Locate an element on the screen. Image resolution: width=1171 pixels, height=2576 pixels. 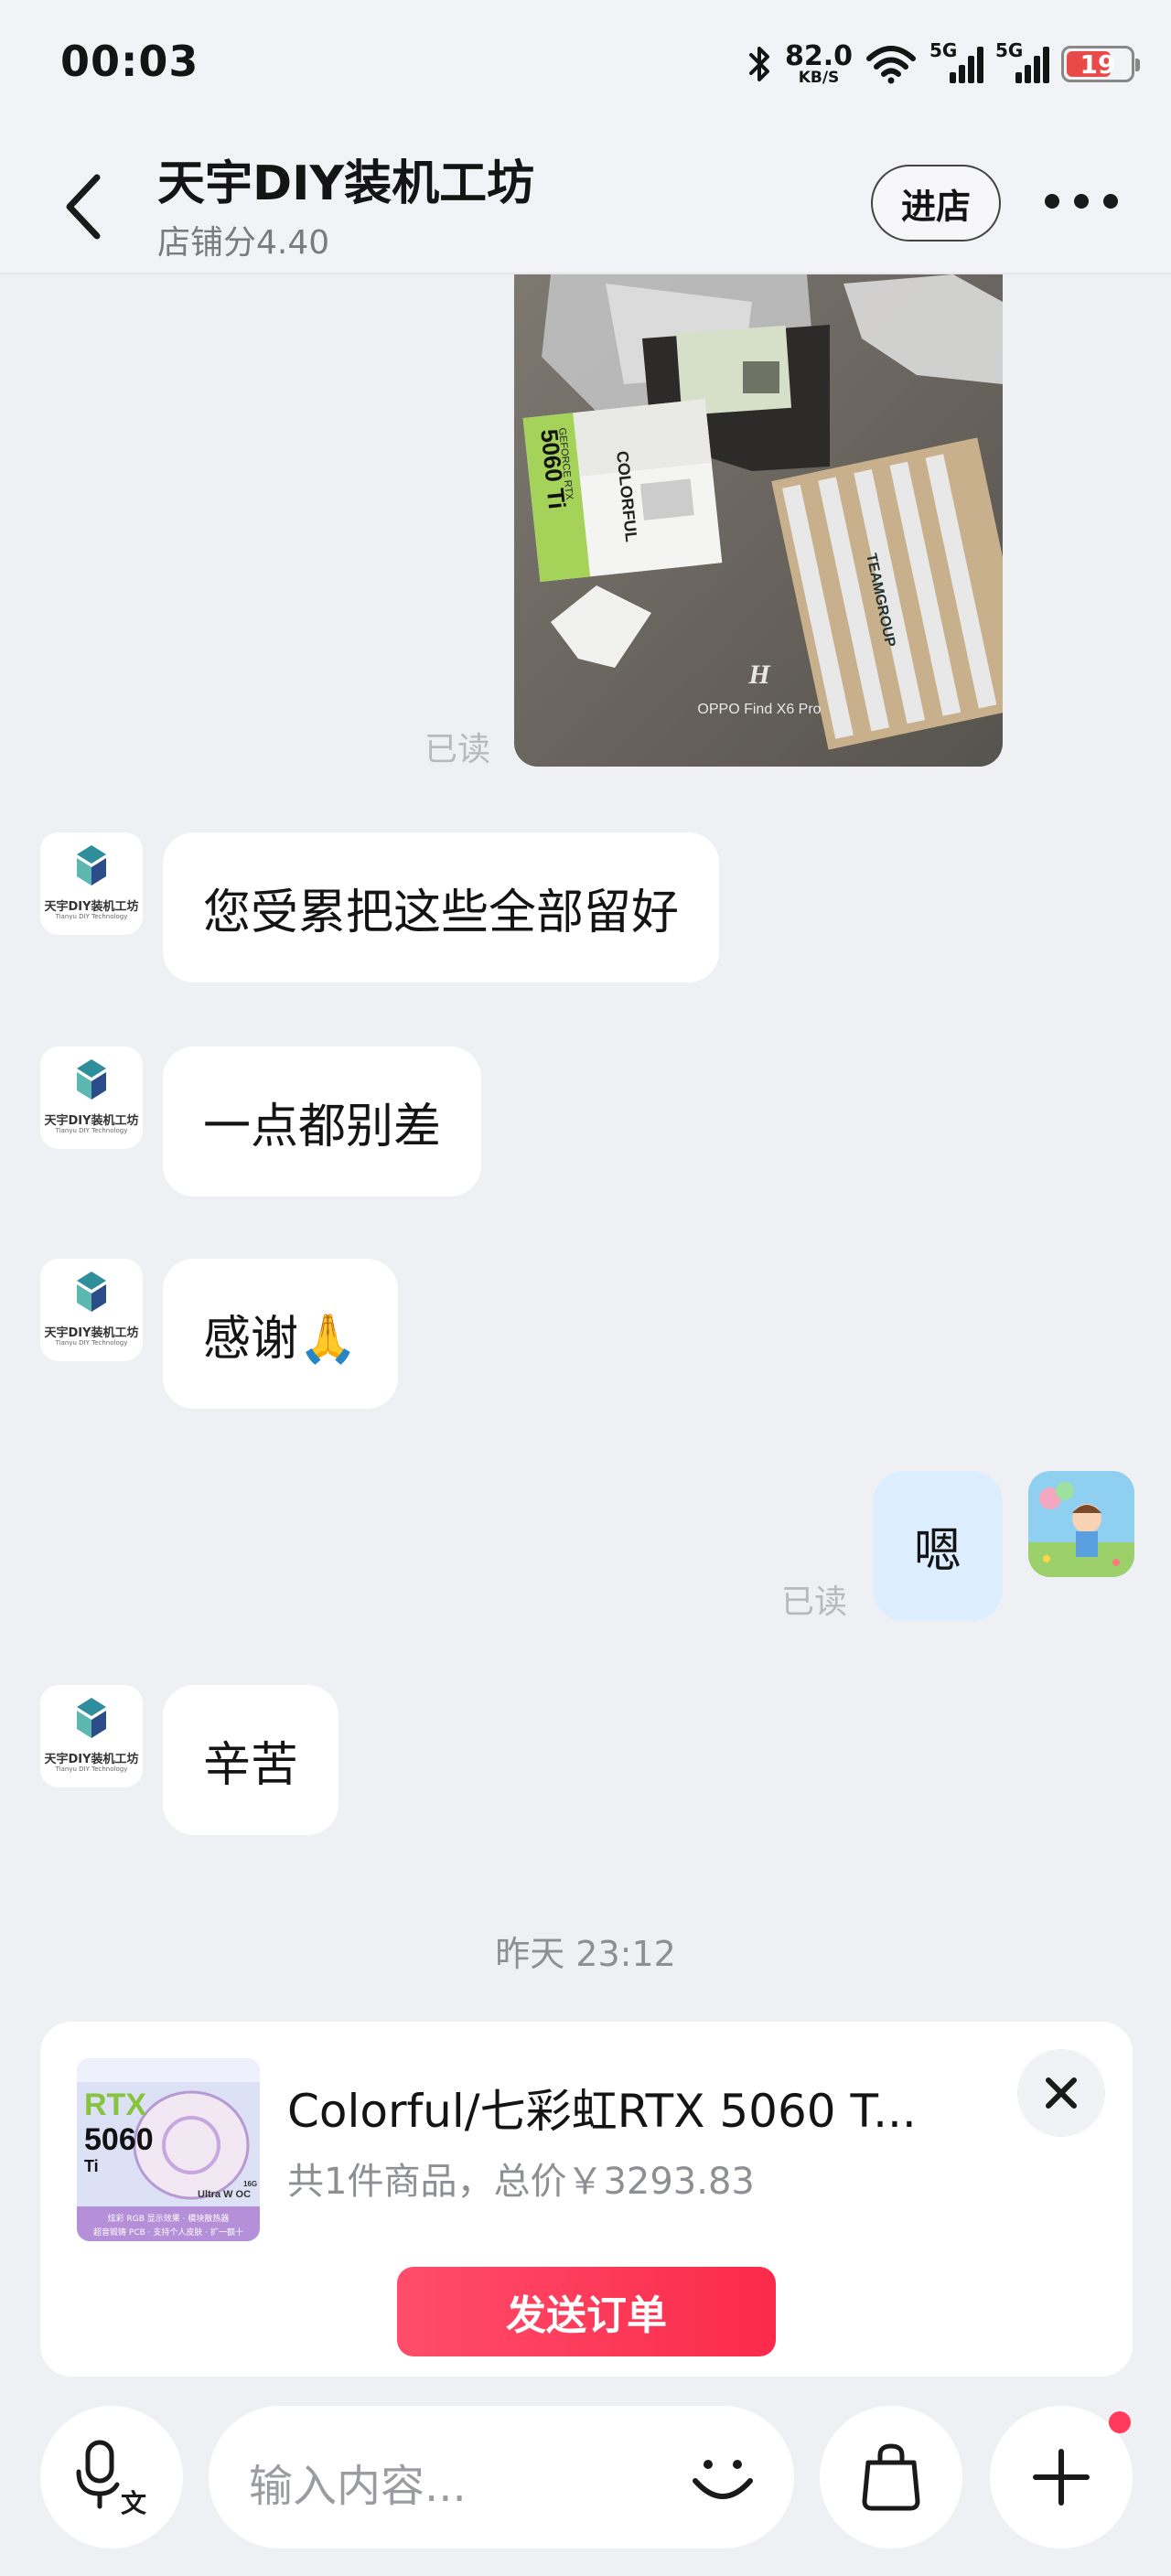
thumb-line3: Ti is located at coordinates (91, 2166).